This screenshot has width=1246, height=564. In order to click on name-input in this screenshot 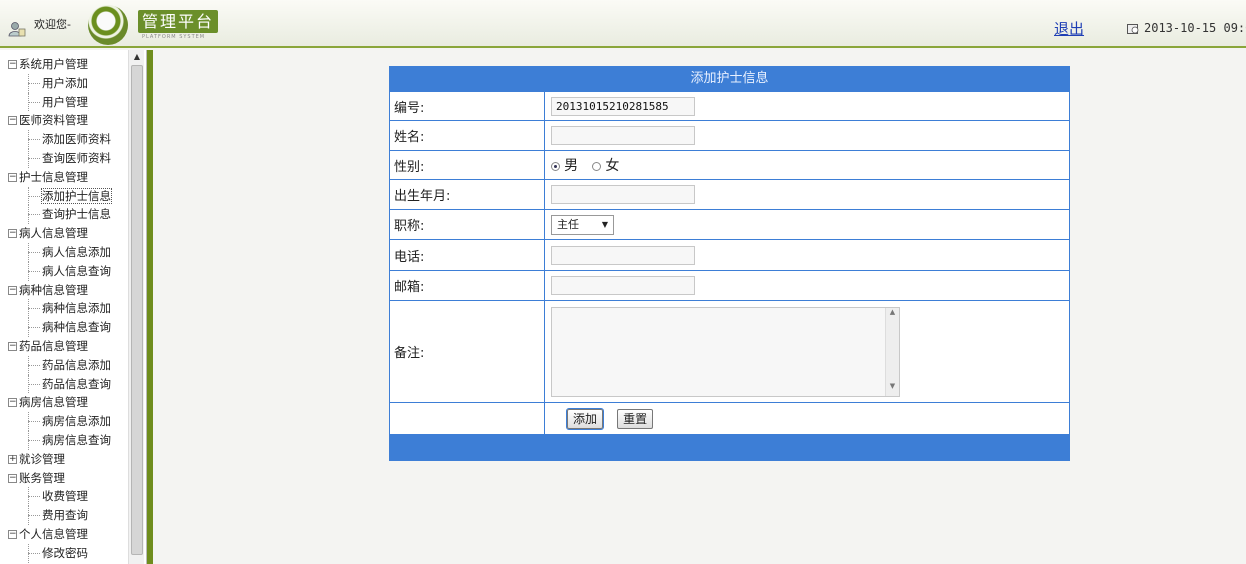, I will do `click(623, 135)`.